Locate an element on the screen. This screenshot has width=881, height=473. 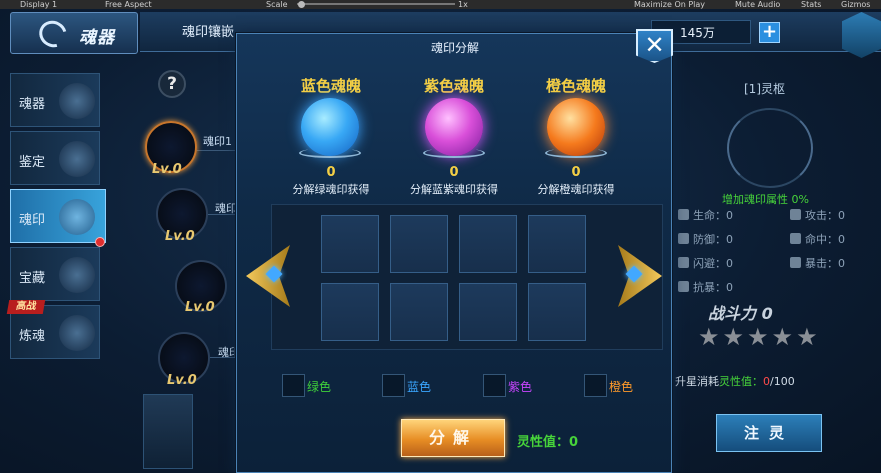
forge-icon is located at coordinates (77, 333).